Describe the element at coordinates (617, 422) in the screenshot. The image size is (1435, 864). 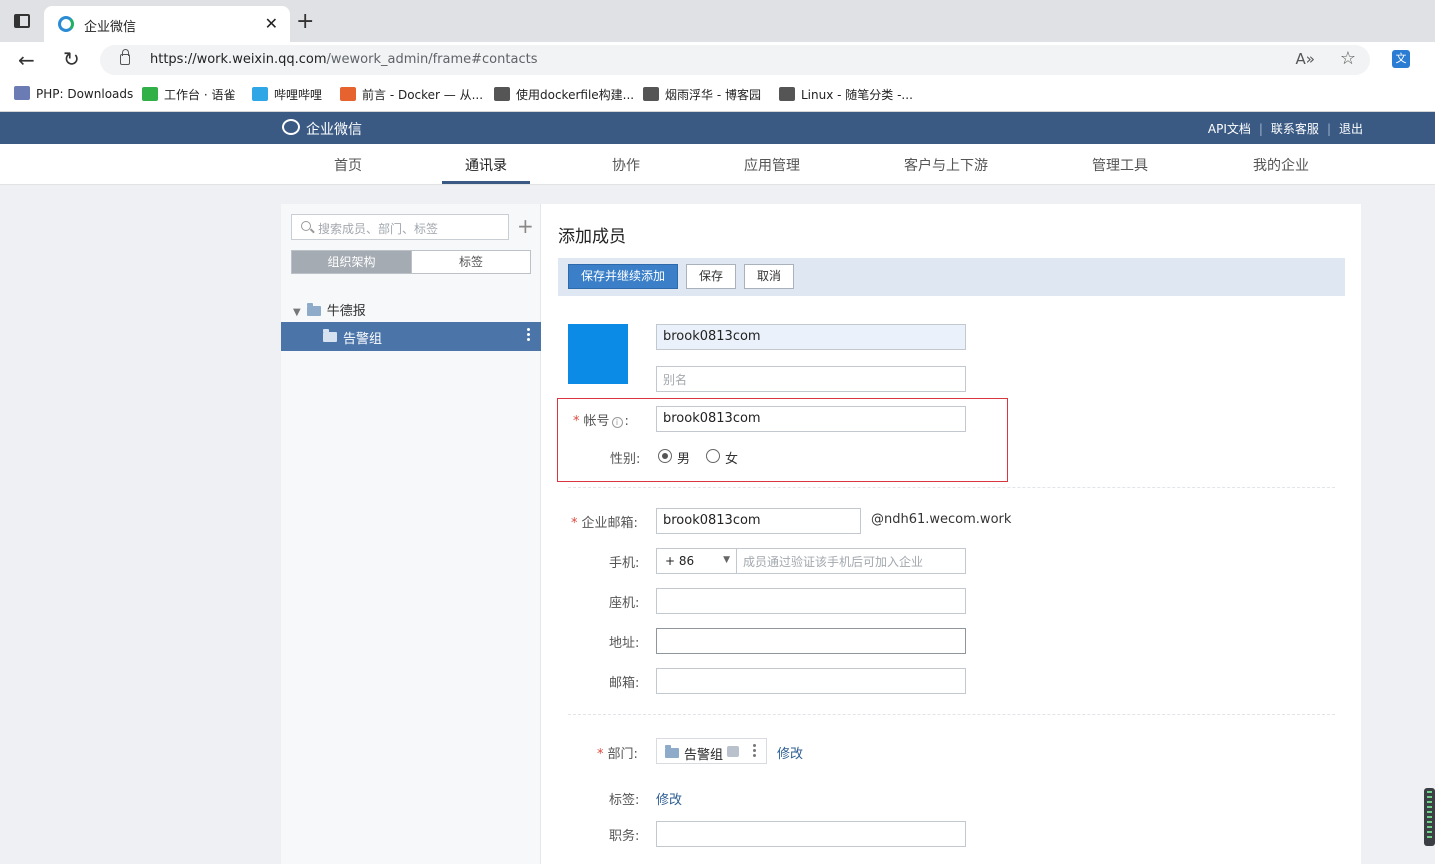
I see `info-icon: i` at that location.